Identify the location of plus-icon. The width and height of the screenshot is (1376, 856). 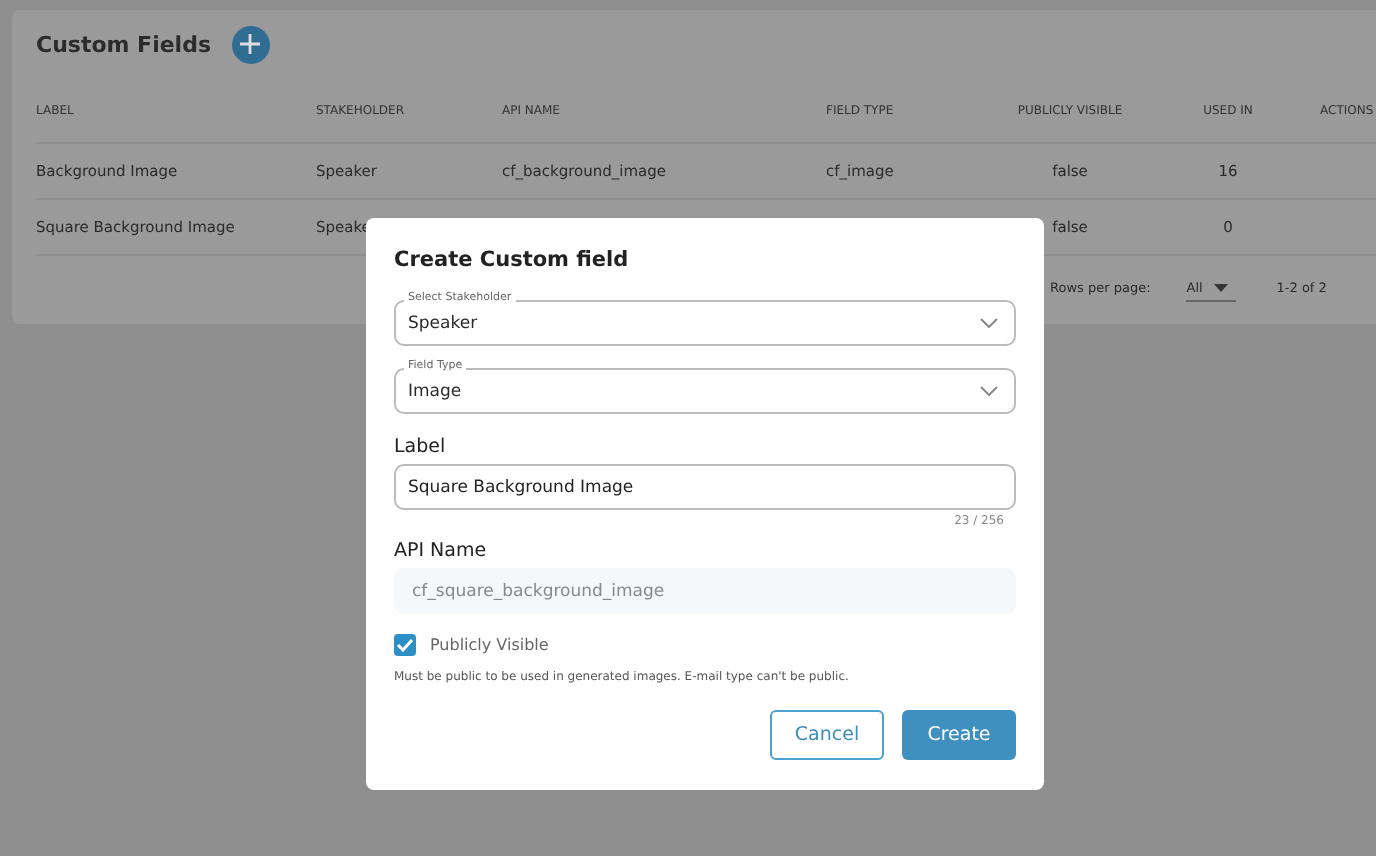
(250, 44).